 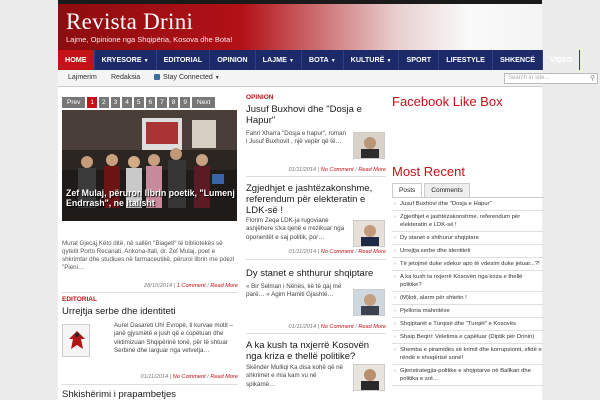 I want to click on recent-post-link: (M)loti, alarm për shtetin !, so click(x=468, y=298).